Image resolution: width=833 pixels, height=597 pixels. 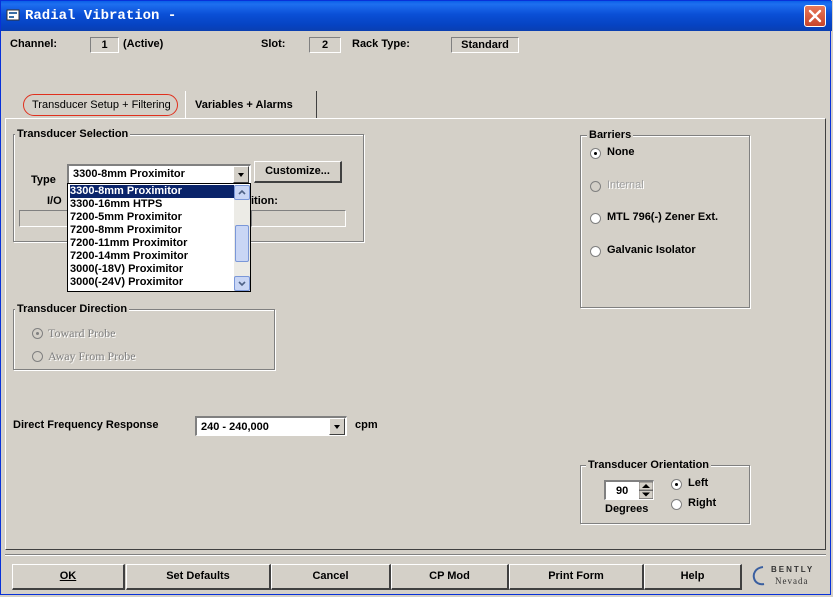 What do you see at coordinates (651, 250) in the screenshot?
I see `barrier-galvanic-label: Galvanic Isolator` at bounding box center [651, 250].